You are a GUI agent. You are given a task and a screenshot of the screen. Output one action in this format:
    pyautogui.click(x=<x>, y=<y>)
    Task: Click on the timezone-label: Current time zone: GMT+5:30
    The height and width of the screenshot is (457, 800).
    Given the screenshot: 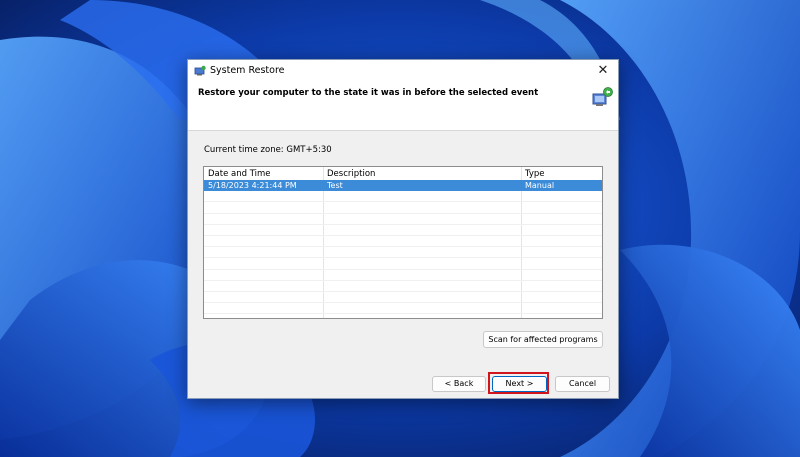 What is the action you would take?
    pyautogui.click(x=268, y=150)
    